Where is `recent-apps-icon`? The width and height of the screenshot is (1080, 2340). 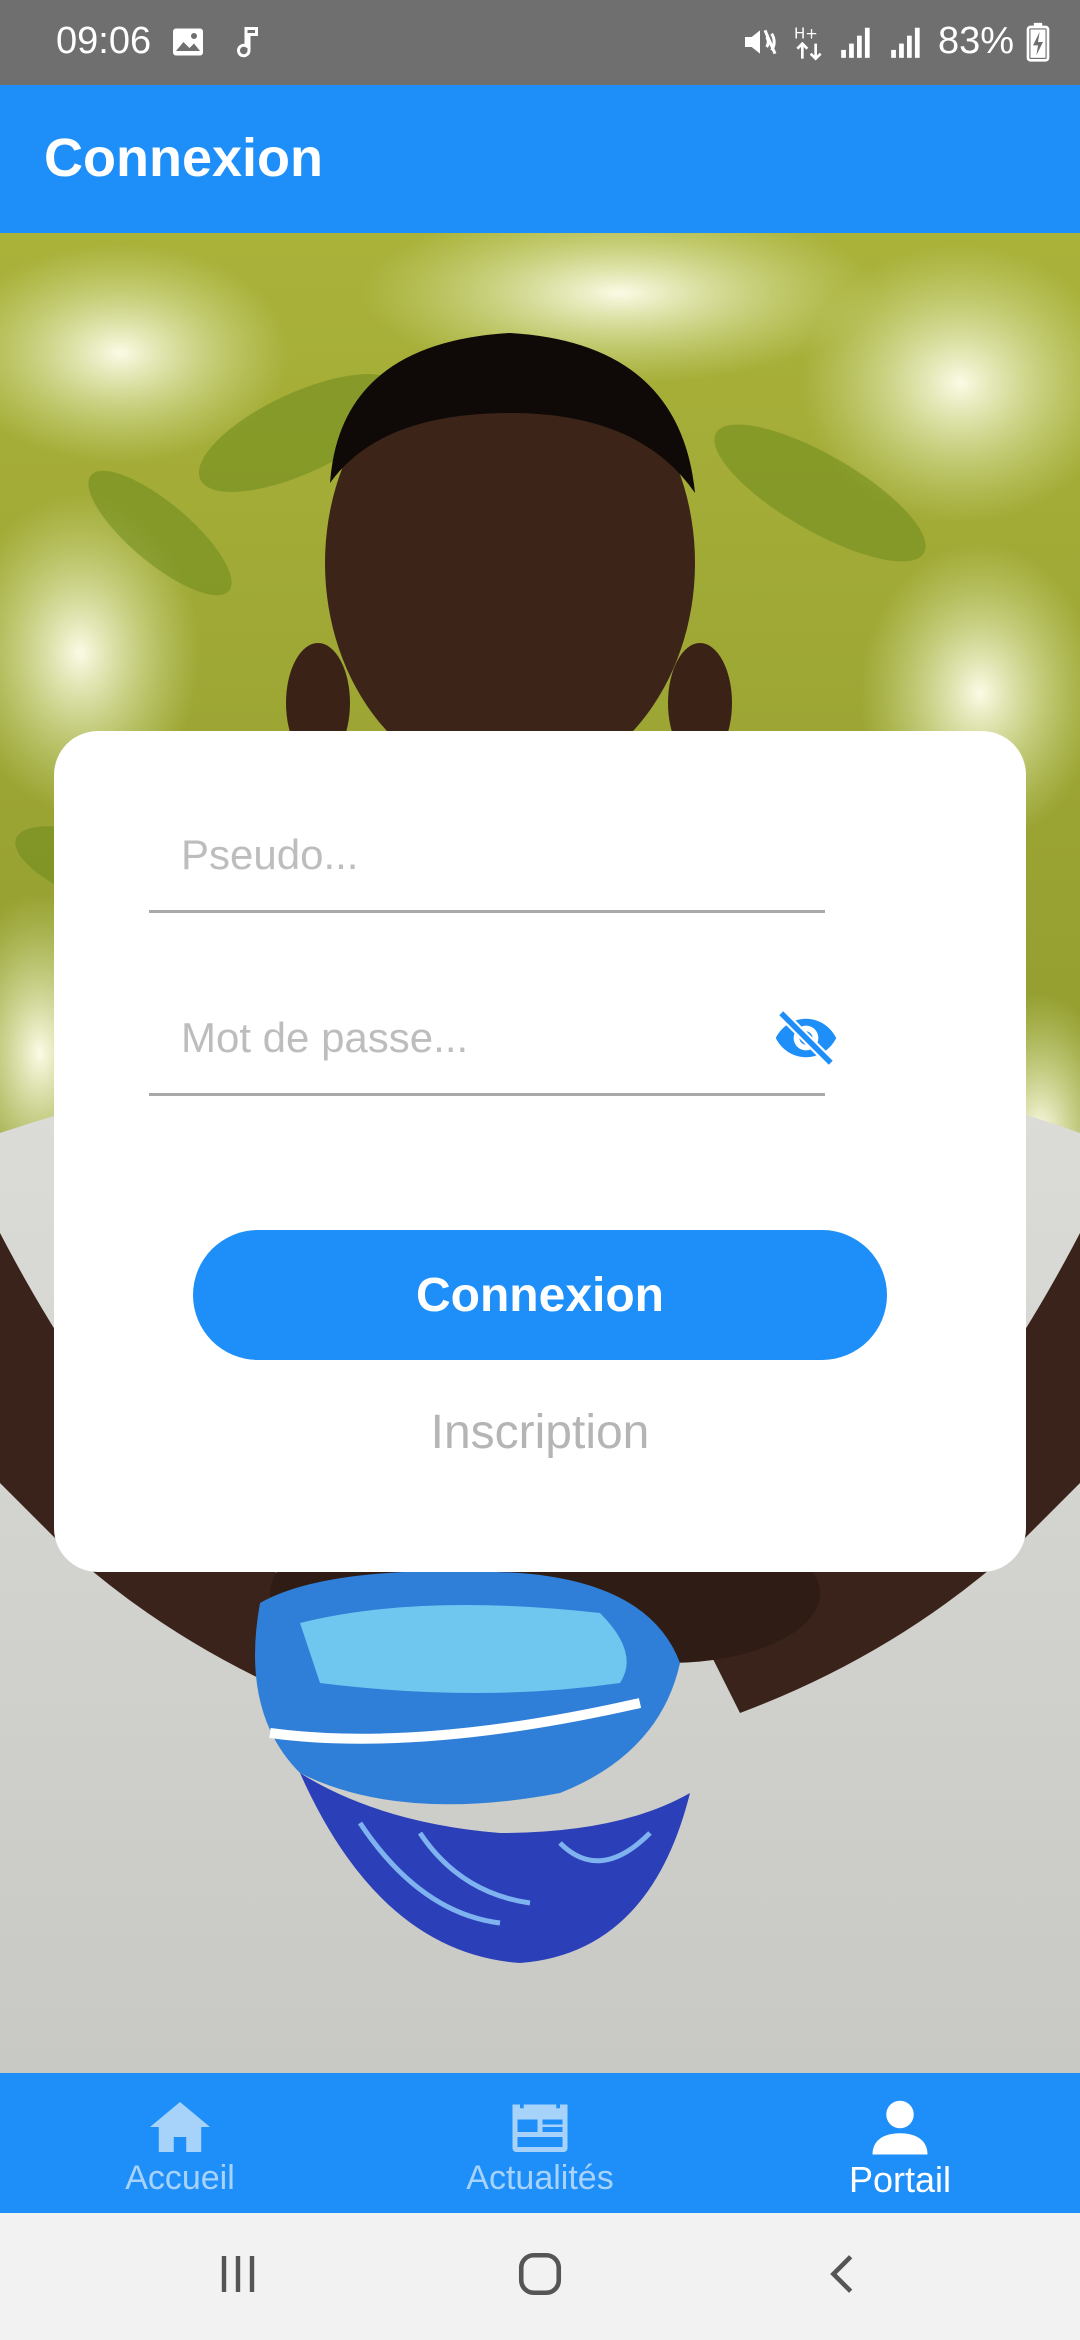 recent-apps-icon is located at coordinates (238, 2274).